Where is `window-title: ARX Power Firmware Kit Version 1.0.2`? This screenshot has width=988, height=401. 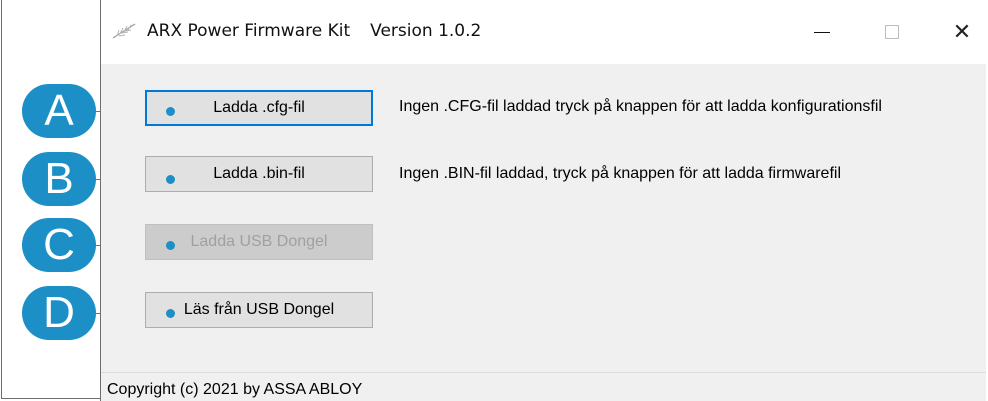
window-title: ARX Power Firmware Kit Version 1.0.2 is located at coordinates (314, 31).